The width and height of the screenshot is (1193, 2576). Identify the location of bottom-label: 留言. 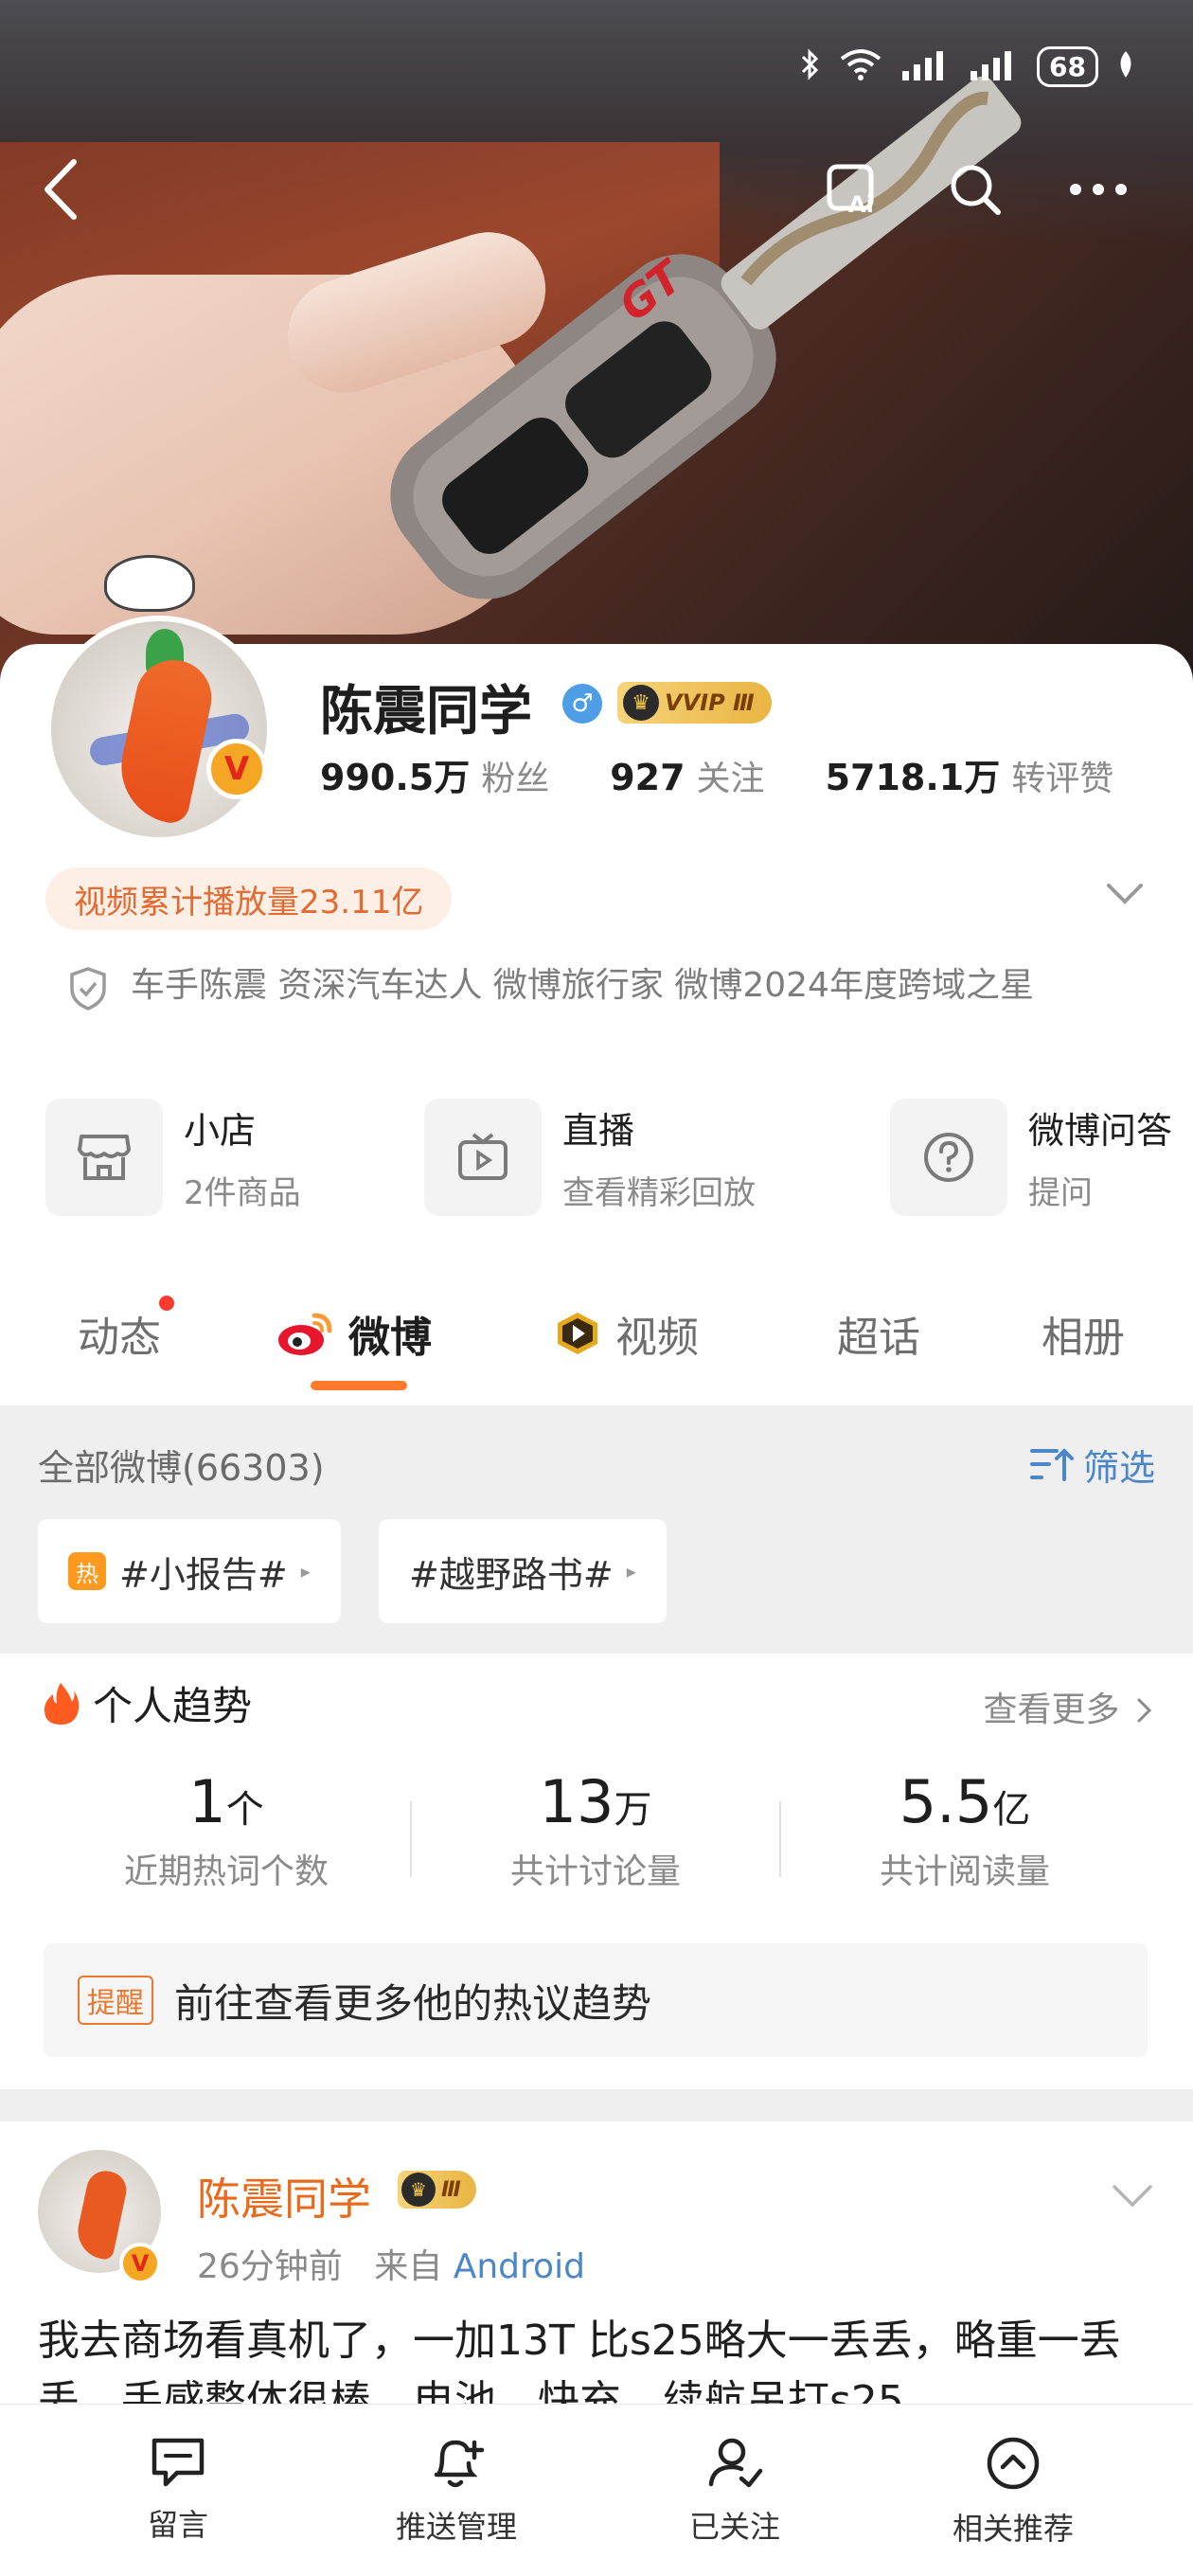
(177, 2525).